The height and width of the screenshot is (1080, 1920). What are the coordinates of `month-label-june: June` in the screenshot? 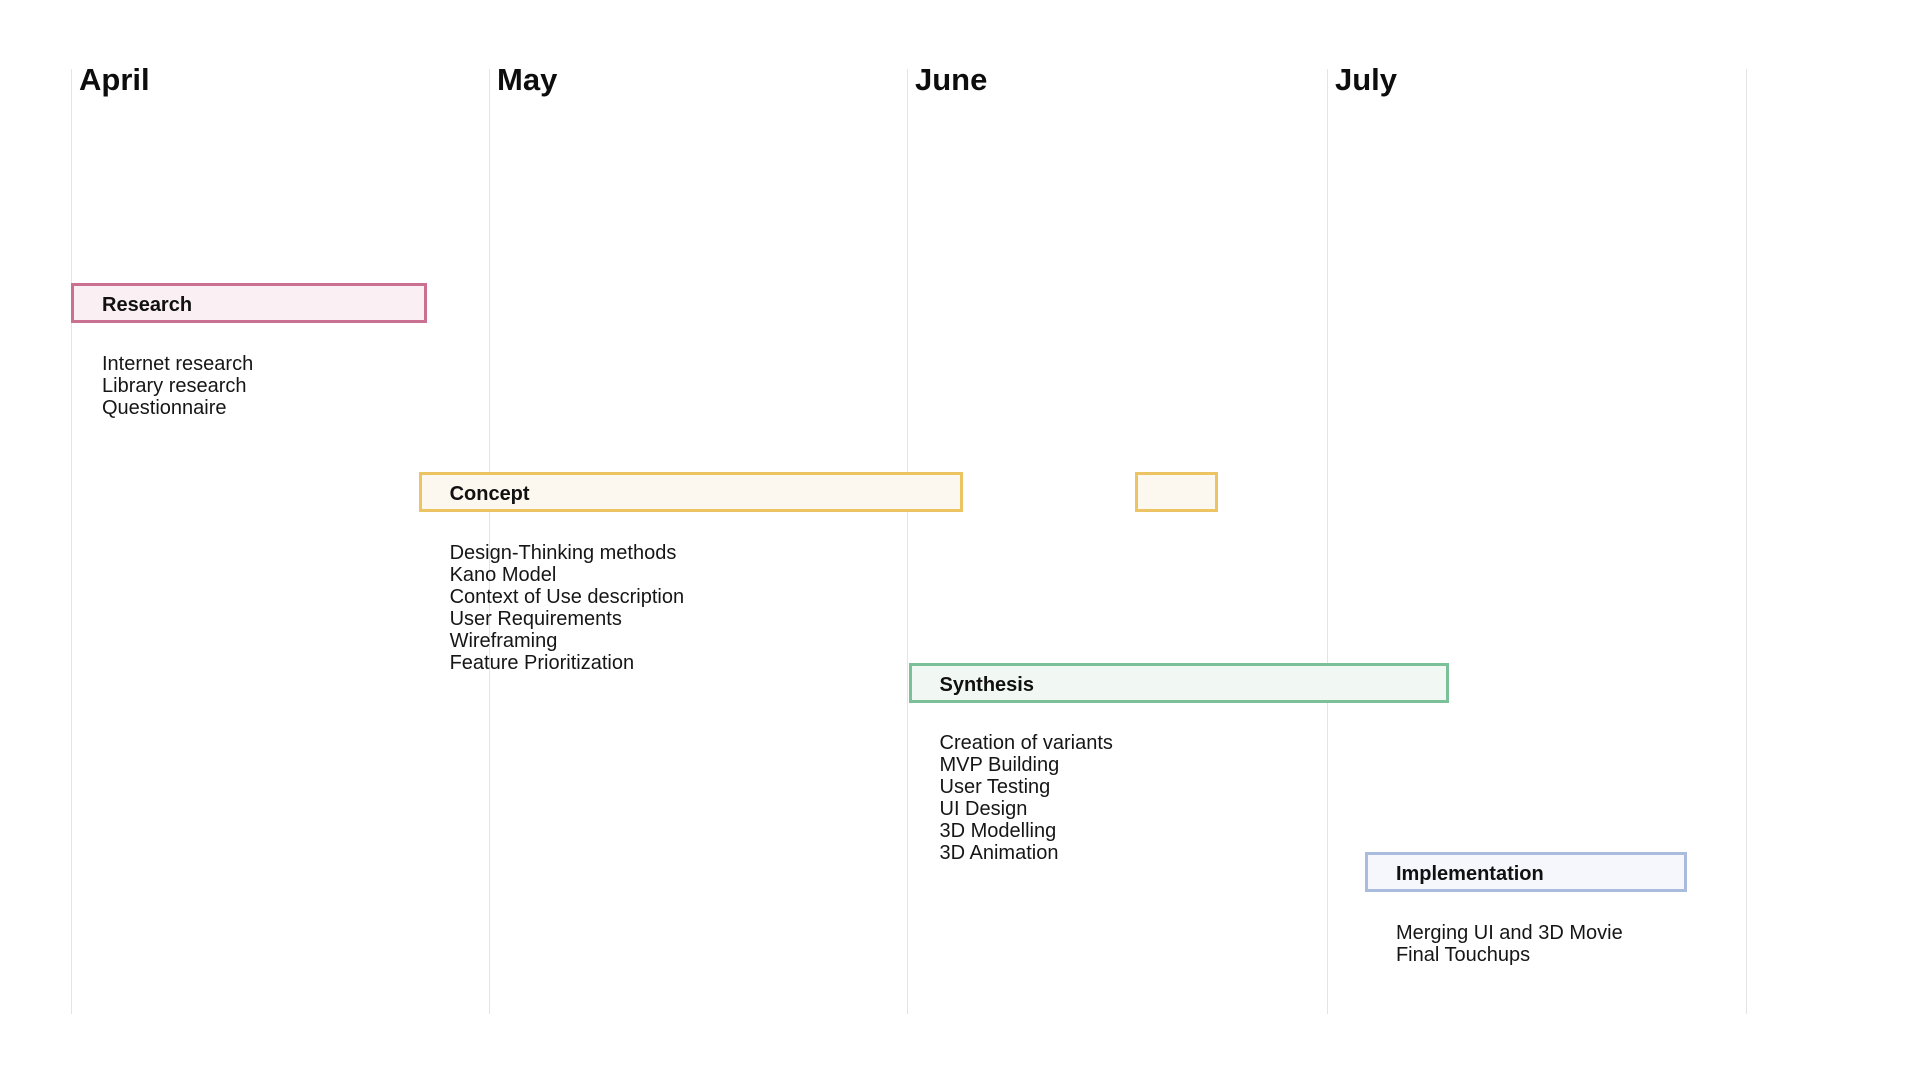 It's located at (951, 79).